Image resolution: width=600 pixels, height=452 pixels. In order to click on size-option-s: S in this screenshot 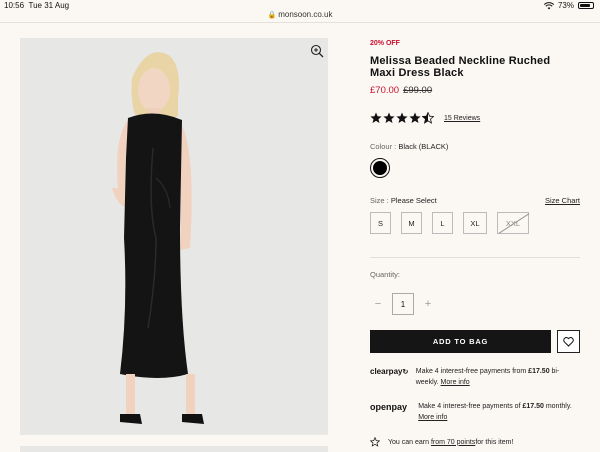, I will do `click(380, 223)`.